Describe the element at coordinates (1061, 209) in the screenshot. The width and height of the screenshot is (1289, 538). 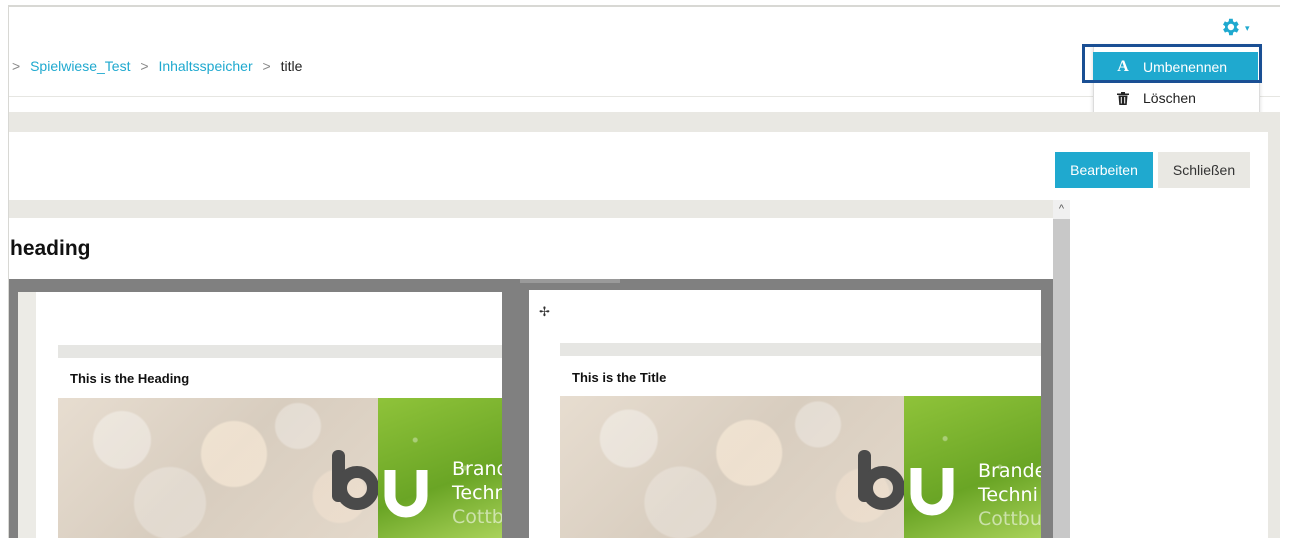
I see `scroll-up-arrow-icon: ^` at that location.